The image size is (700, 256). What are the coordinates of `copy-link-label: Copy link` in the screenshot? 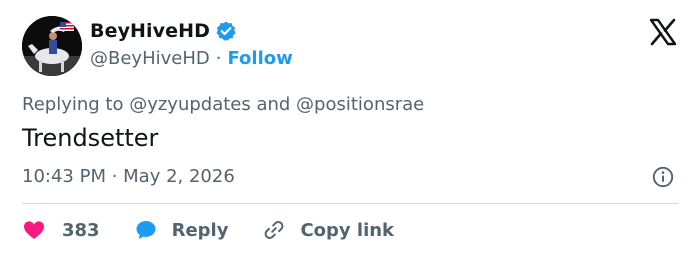 It's located at (347, 230).